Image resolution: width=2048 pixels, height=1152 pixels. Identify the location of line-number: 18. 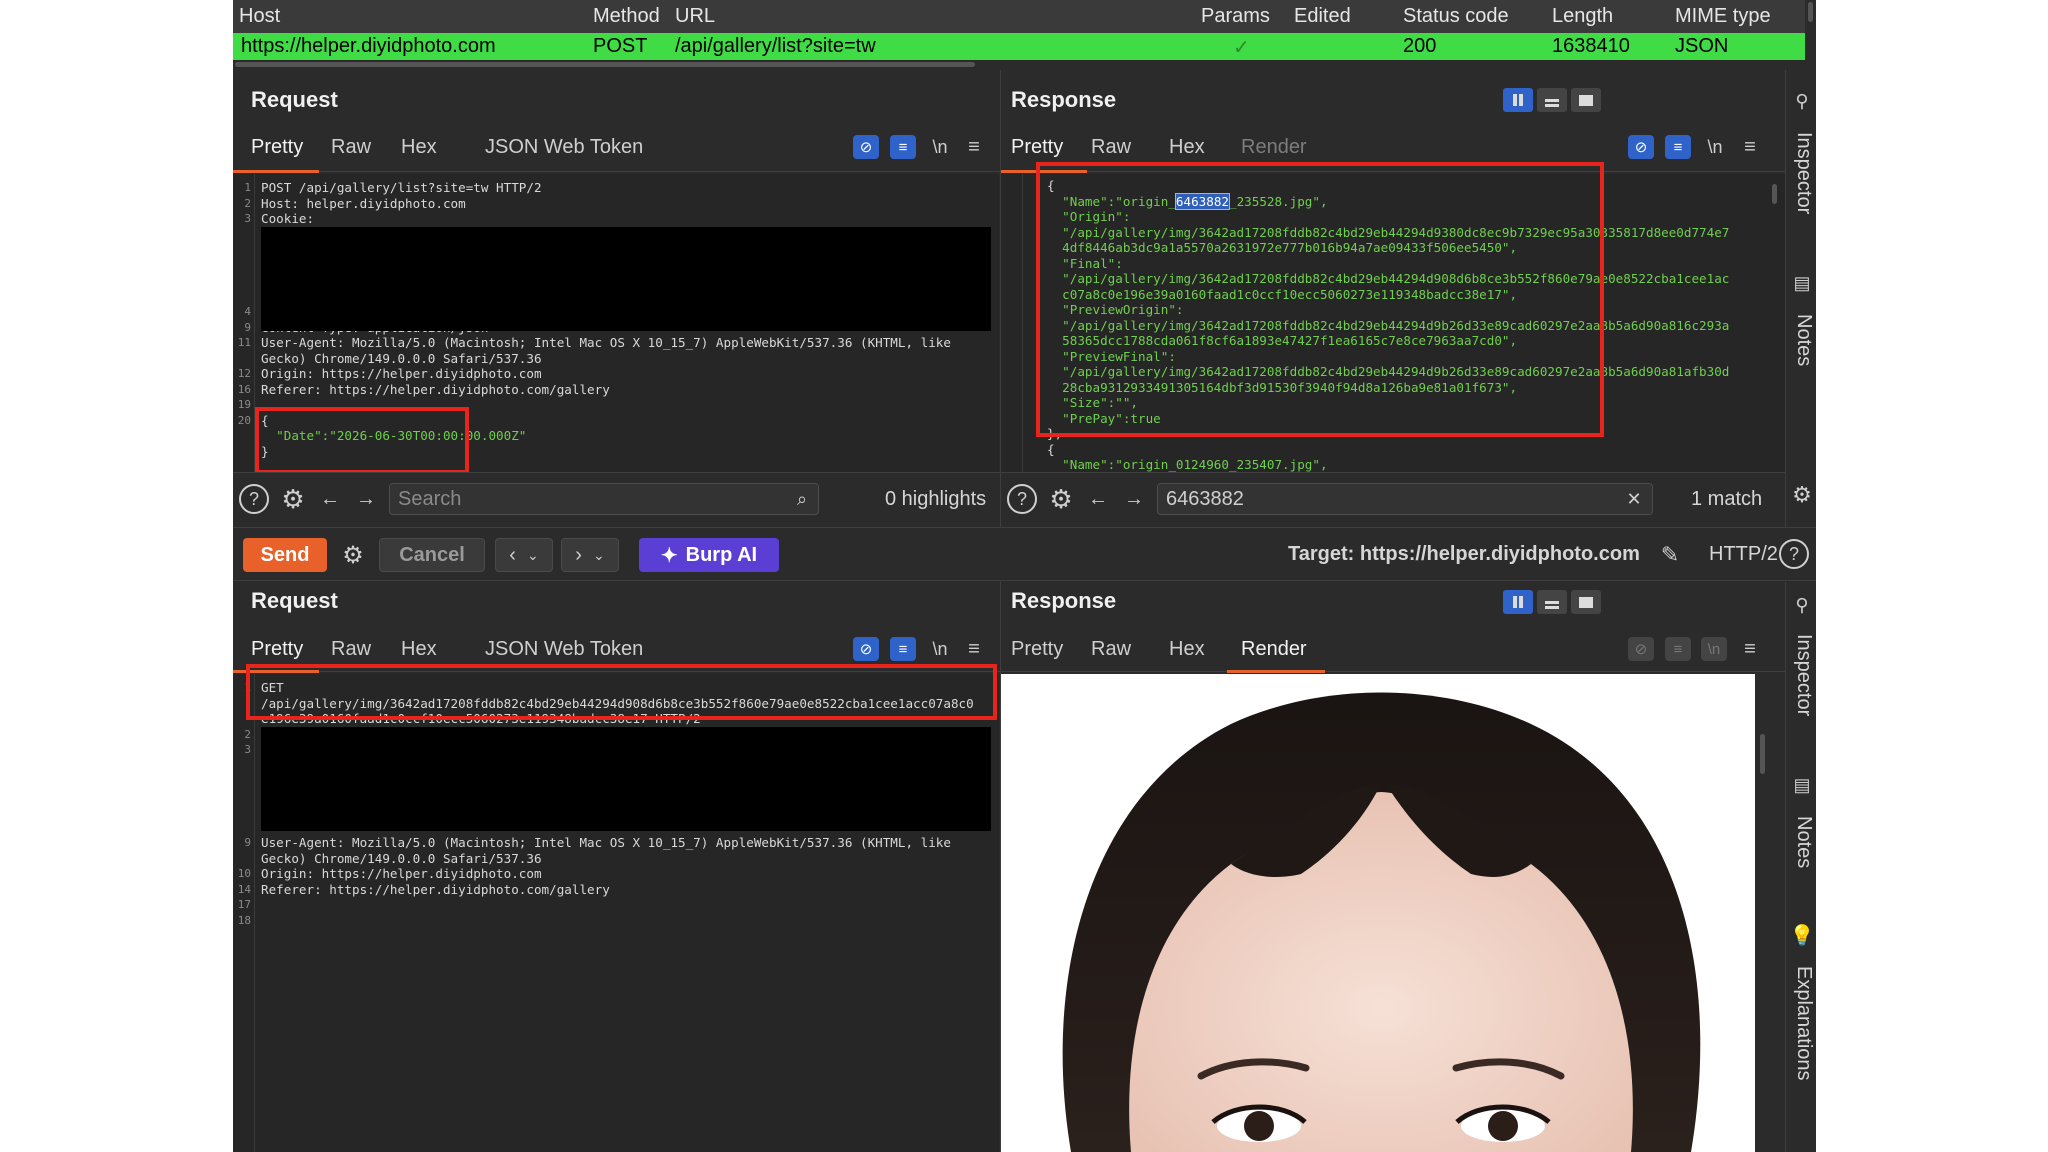
(244, 920).